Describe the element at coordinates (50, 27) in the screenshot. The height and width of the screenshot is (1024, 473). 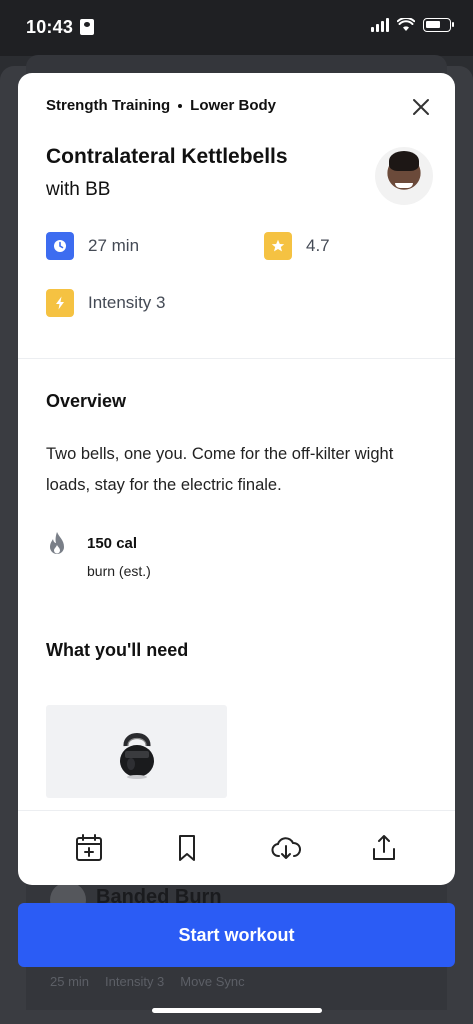
I see `status-time: 10:43` at that location.